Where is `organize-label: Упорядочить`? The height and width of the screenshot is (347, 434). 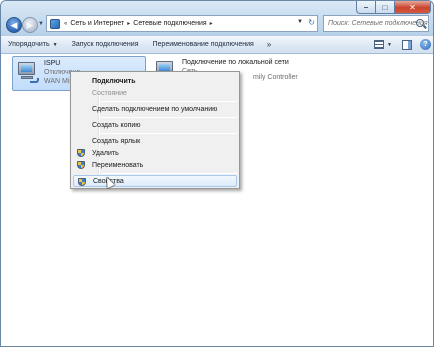 organize-label: Упорядочить is located at coordinates (29, 44).